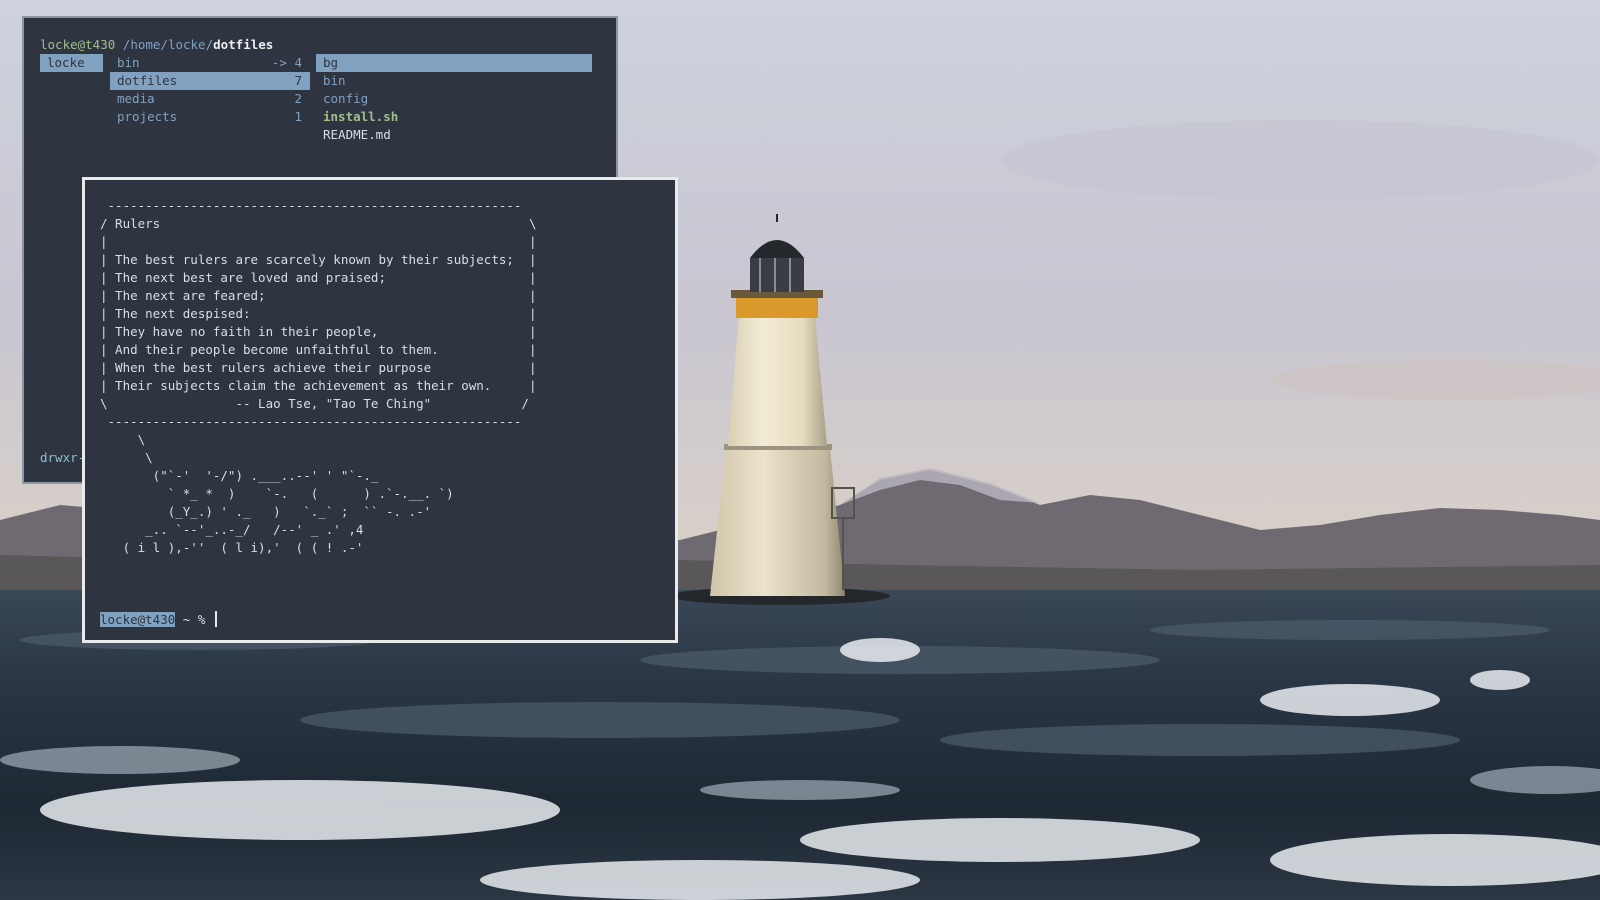 The image size is (1600, 900). I want to click on dir-item-media: media 2, so click(210, 99).